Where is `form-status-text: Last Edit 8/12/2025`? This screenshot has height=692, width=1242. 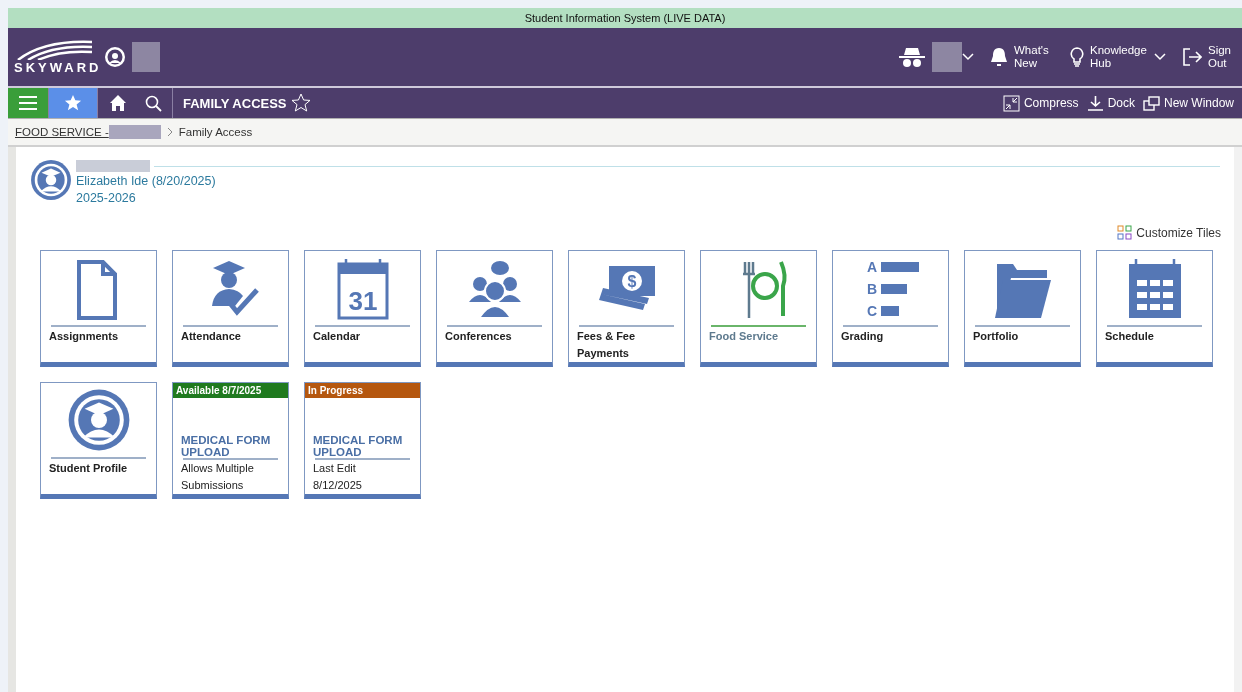 form-status-text: Last Edit 8/12/2025 is located at coordinates (338, 477).